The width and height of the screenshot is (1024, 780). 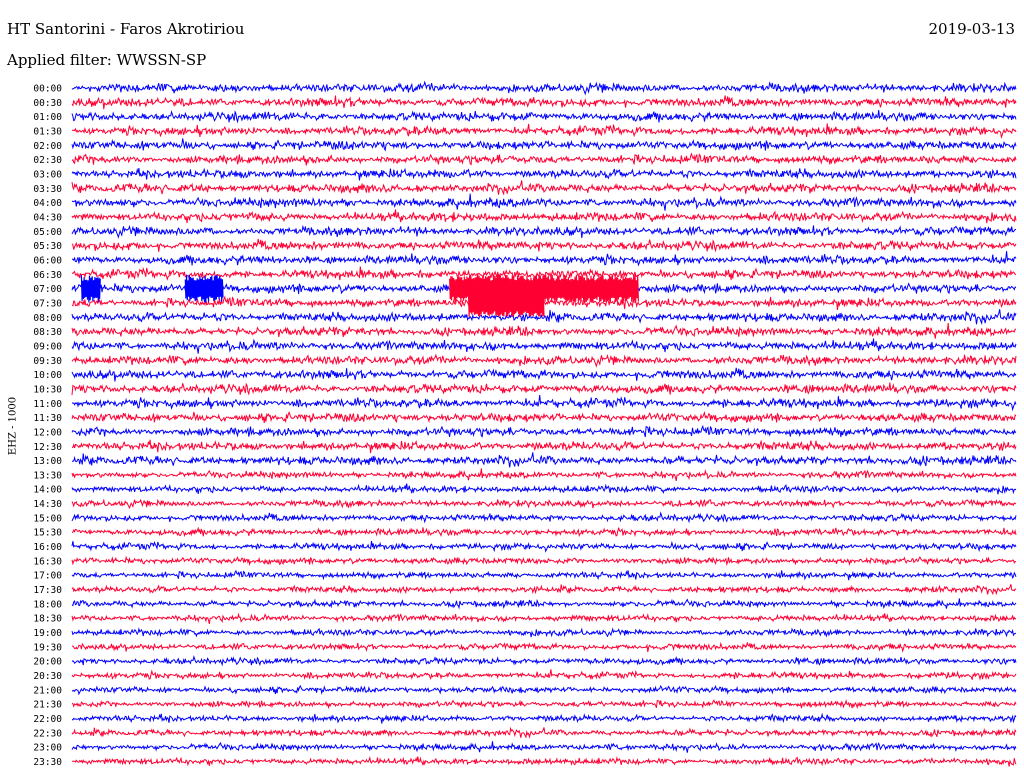 I want to click on row-label: 15:00, so click(x=47, y=518).